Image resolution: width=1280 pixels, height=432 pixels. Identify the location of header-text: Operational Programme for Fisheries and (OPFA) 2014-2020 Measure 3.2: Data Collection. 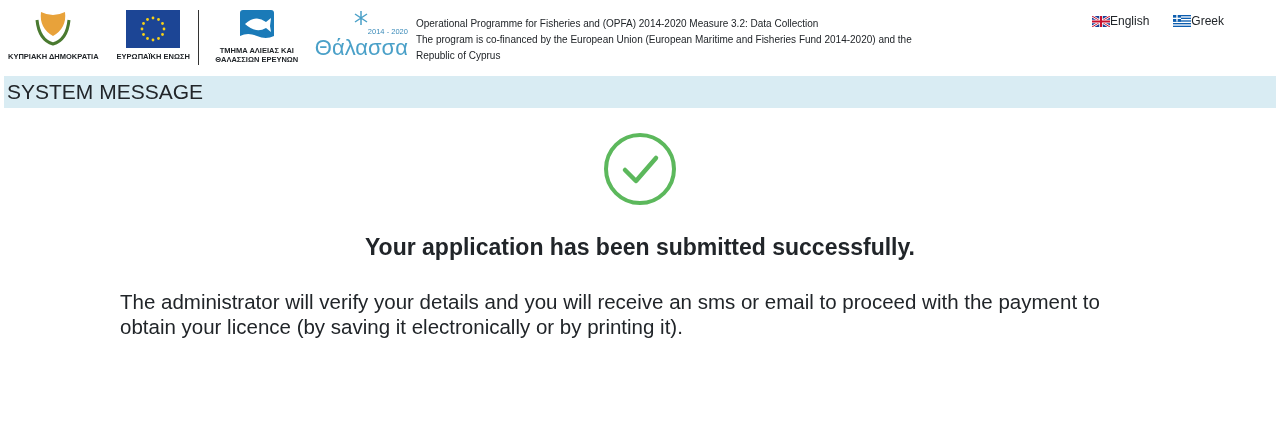
(617, 24).